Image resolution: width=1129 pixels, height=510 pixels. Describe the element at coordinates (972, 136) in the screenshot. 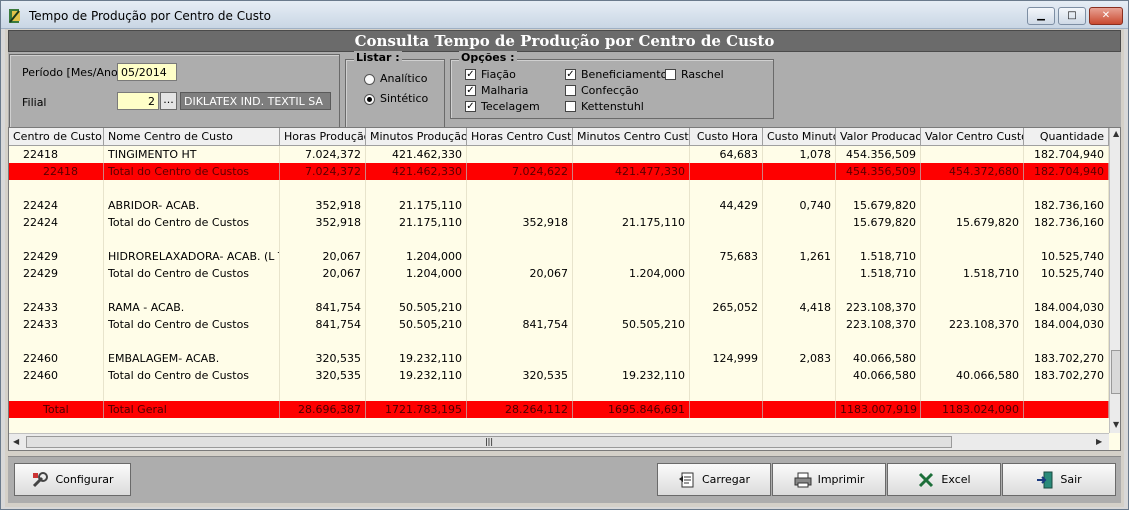

I see `column-header-valor-centro-custo: Valor Centro Custo` at that location.